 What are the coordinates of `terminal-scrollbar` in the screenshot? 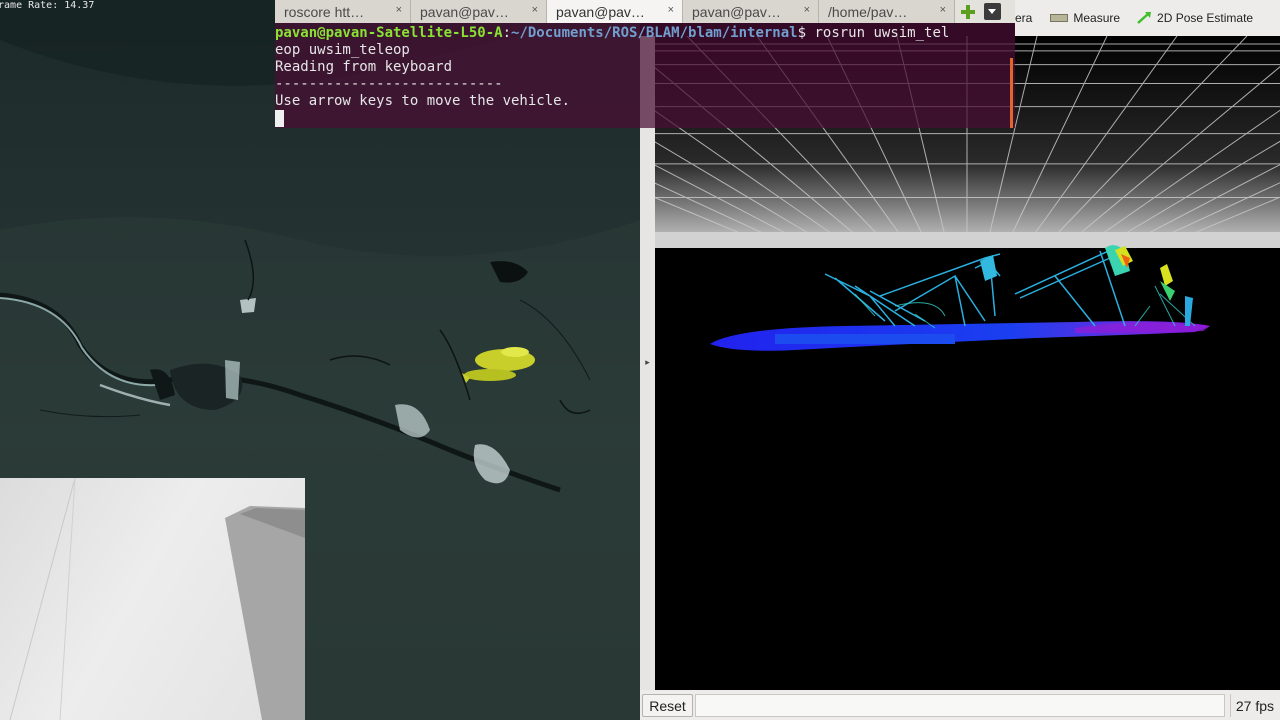 It's located at (1011, 93).